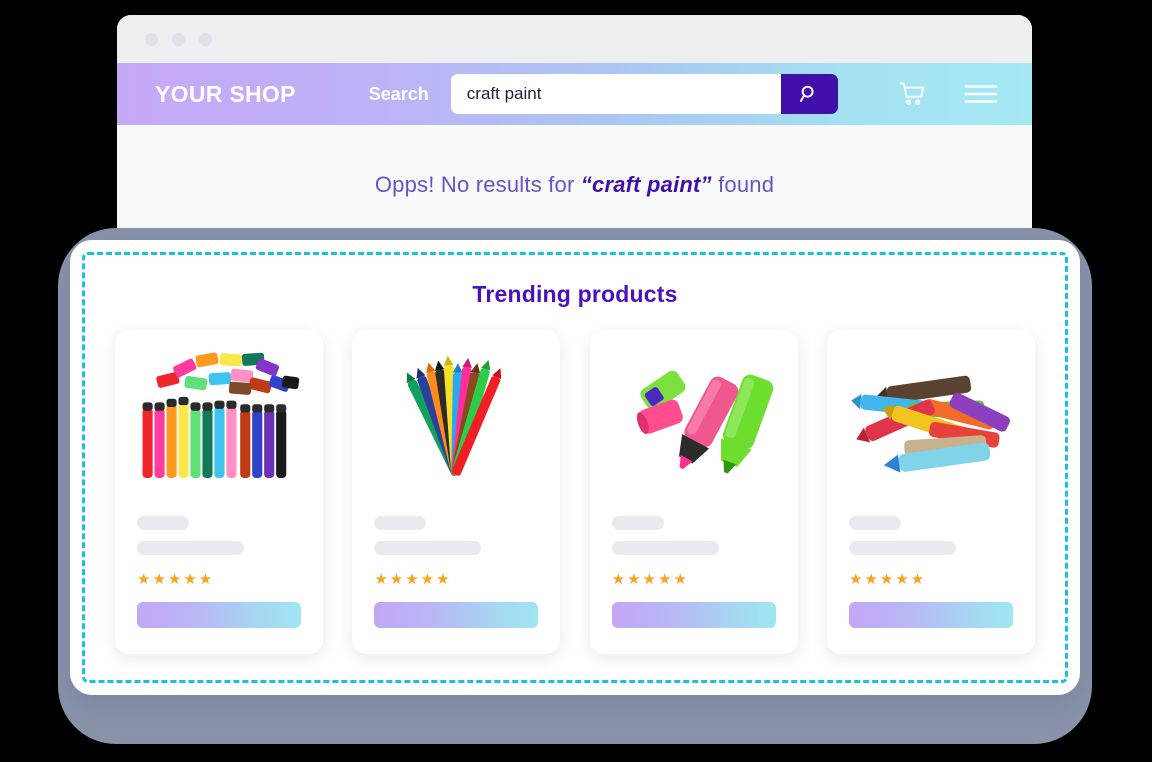 Image resolution: width=1152 pixels, height=762 pixels. I want to click on markers-illustration, so click(221, 415).